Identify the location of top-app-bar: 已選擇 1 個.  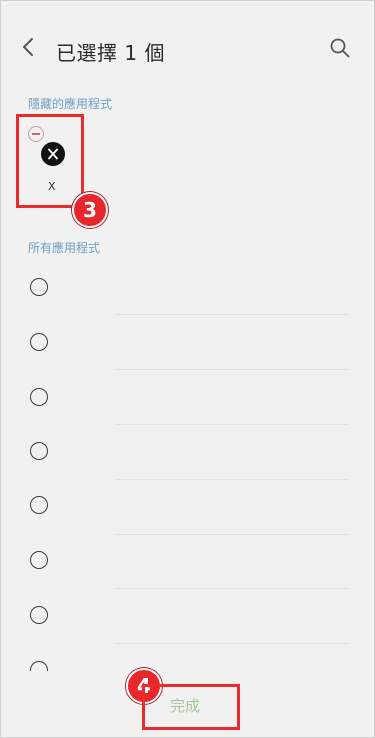
(187, 48).